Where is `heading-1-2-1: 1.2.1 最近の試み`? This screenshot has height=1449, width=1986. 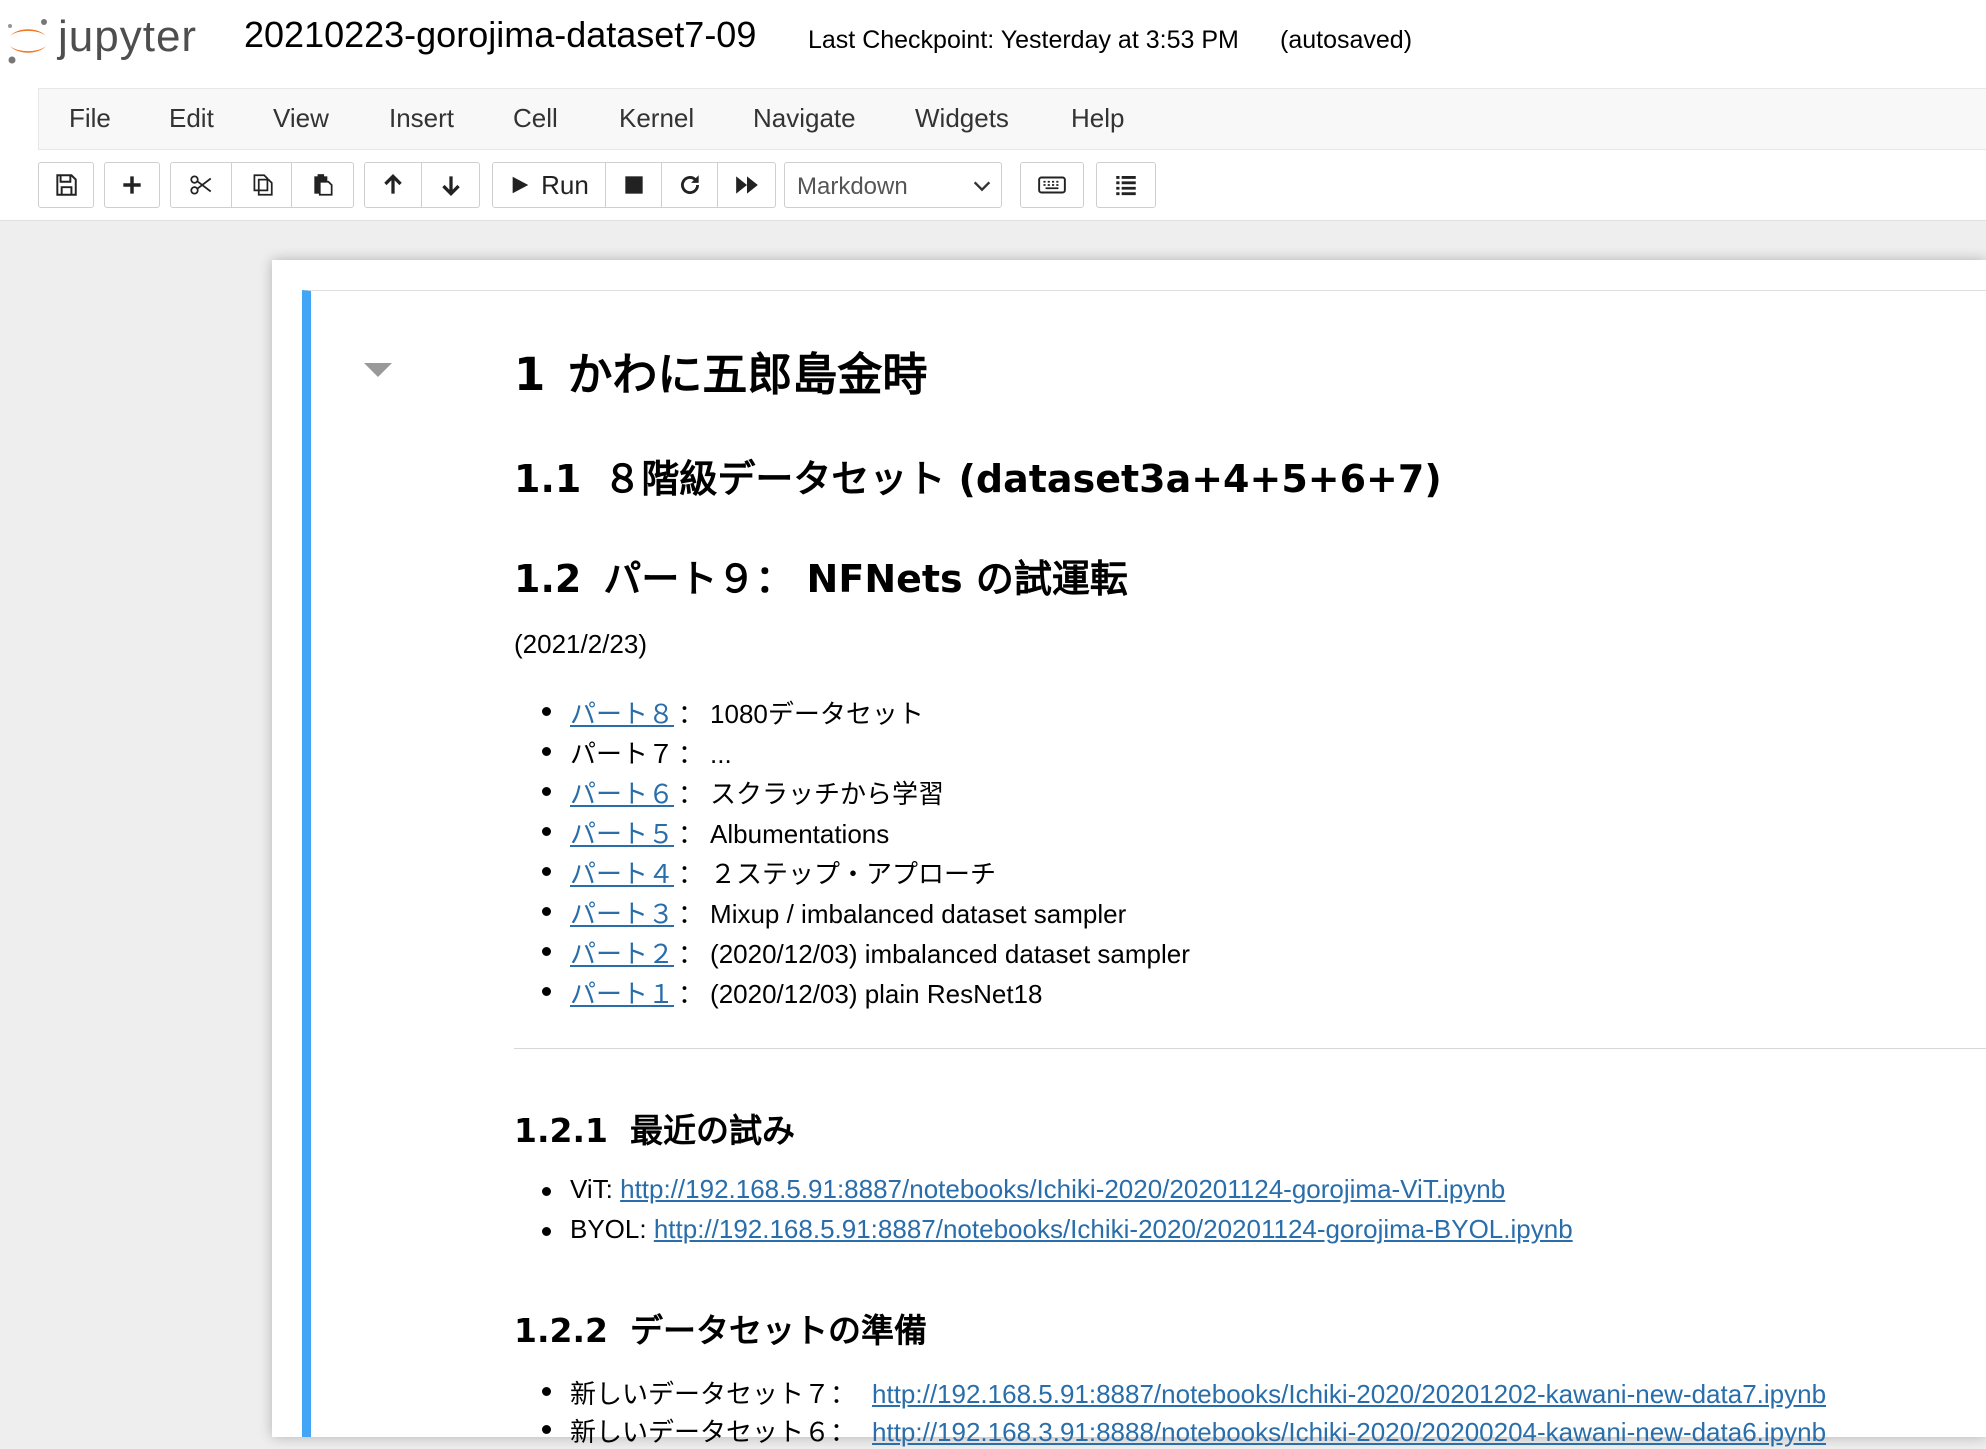
heading-1-2-1: 1.2.1 最近の試み is located at coordinates (654, 1130).